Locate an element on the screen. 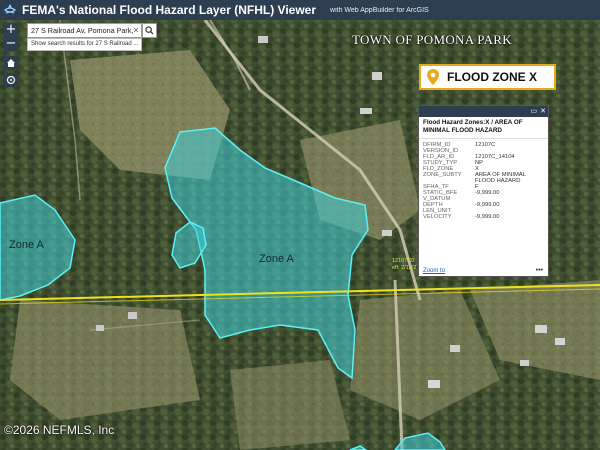 The height and width of the screenshot is (450, 600). search-icon is located at coordinates (149, 30).